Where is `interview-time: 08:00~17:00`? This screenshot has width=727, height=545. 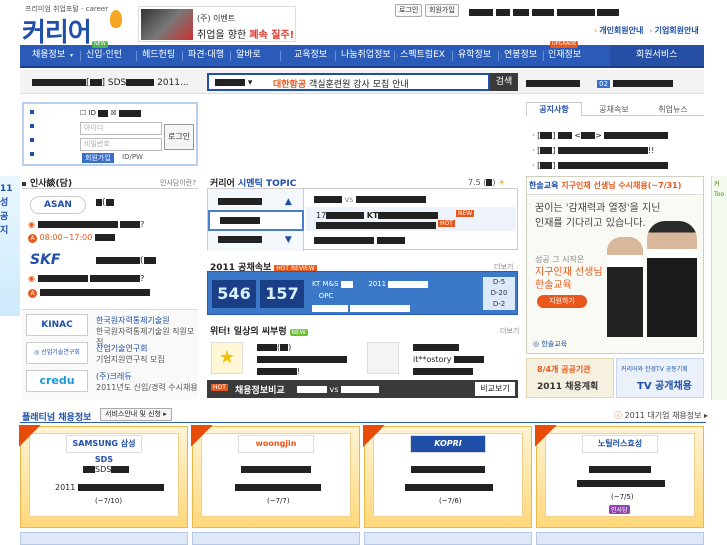
interview-time: 08:00~17:00 is located at coordinates (66, 237).